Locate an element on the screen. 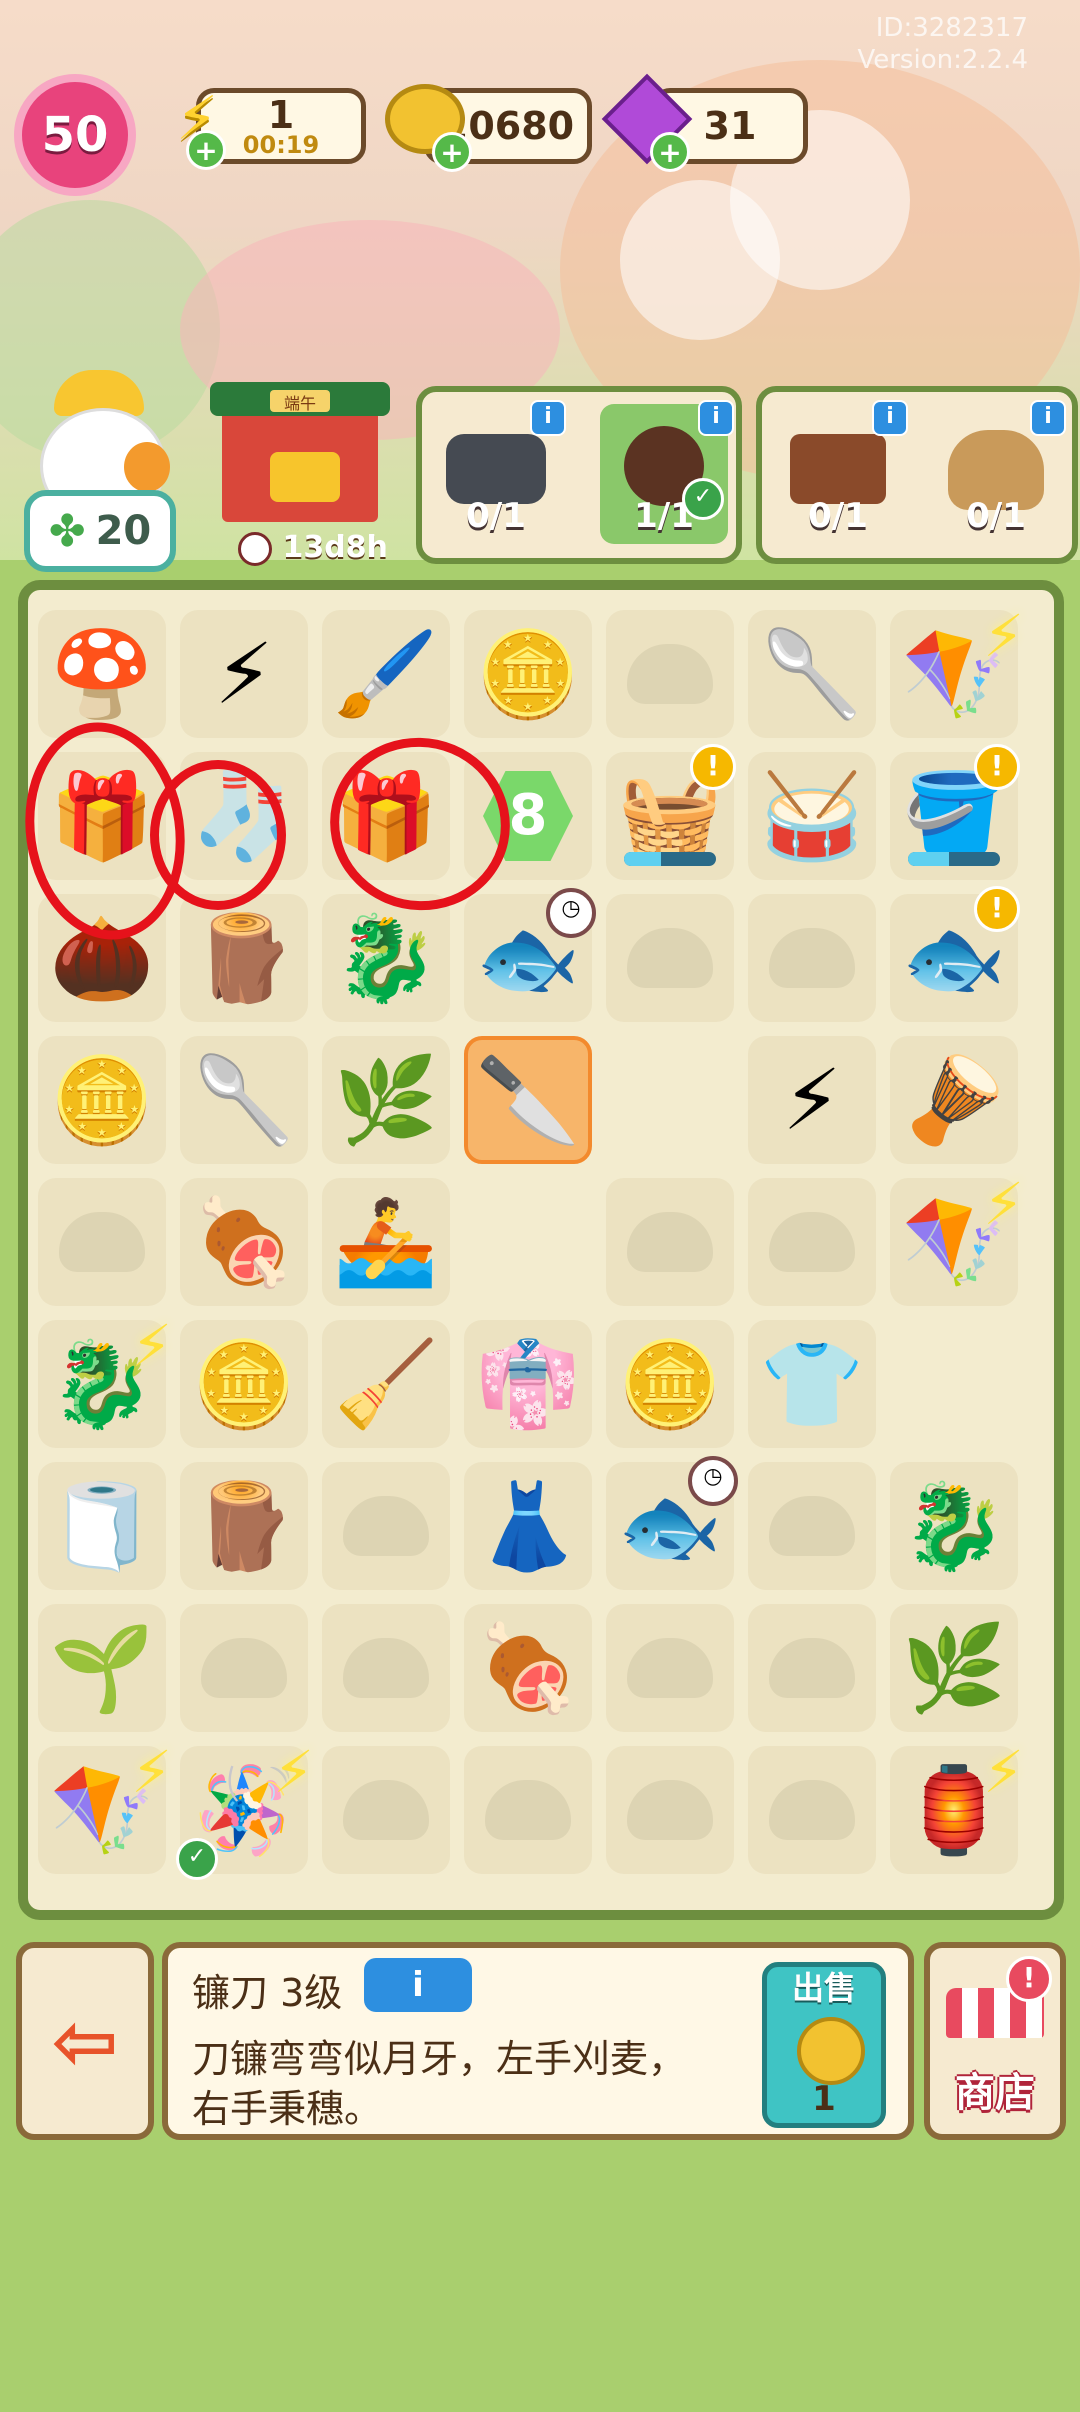 This screenshot has width=1080, height=2412. board-item: 🧹 is located at coordinates (386, 1384).